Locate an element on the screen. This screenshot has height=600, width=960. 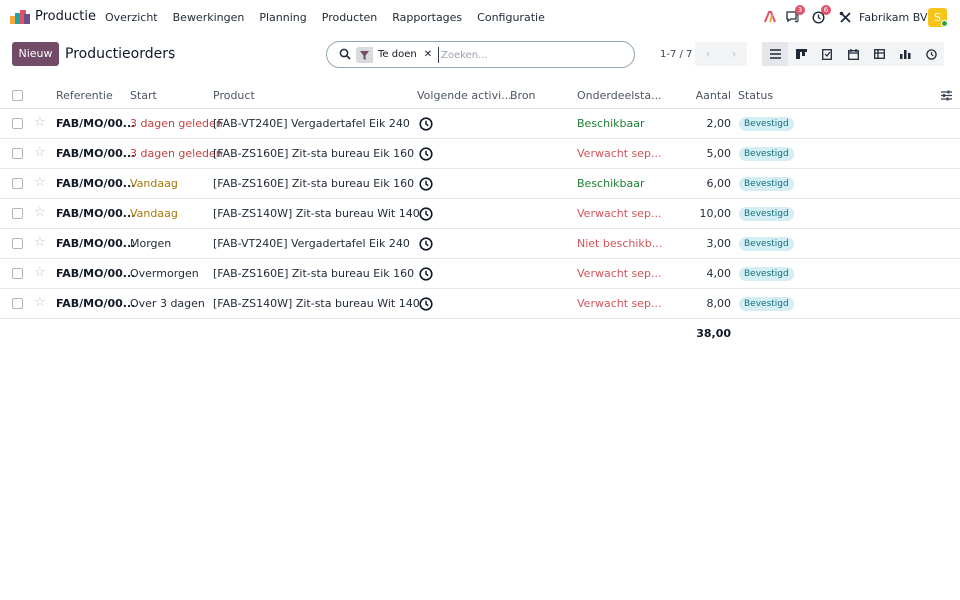
search-icon is located at coordinates (345, 54).